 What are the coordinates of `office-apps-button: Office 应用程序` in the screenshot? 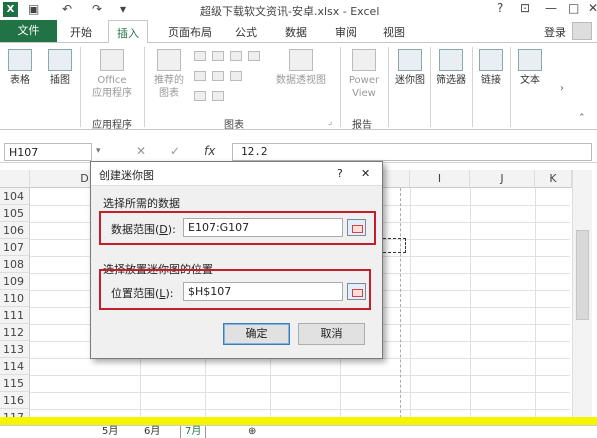 It's located at (112, 74).